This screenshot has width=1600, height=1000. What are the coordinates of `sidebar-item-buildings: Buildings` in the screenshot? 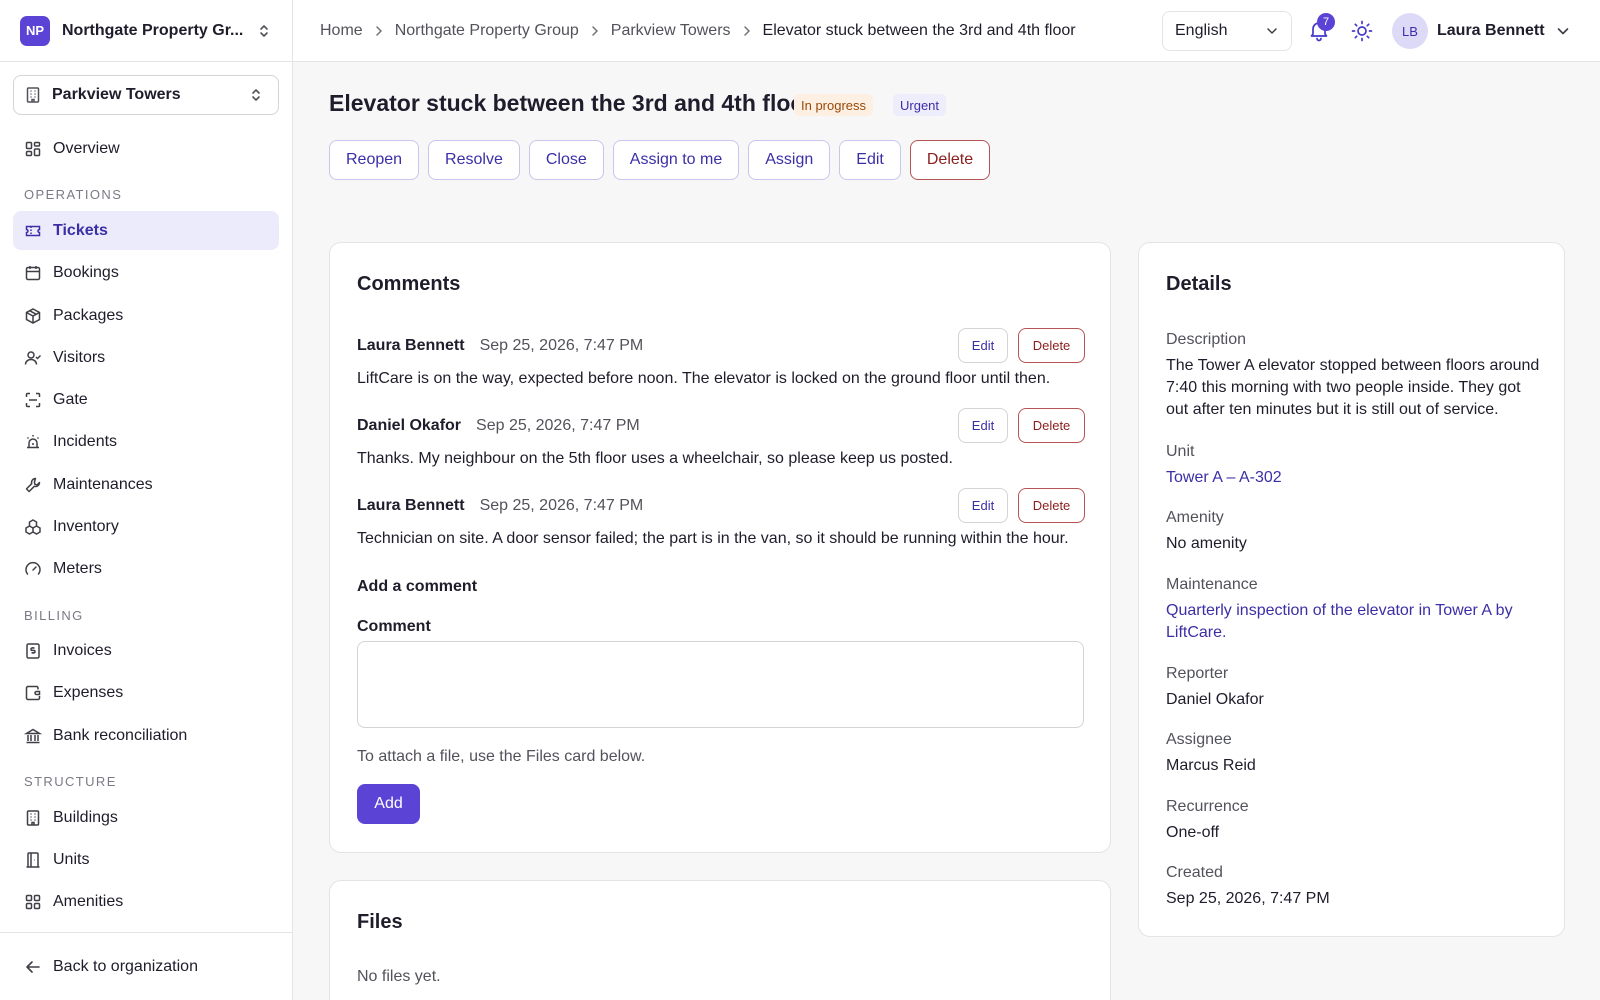 It's located at (146, 817).